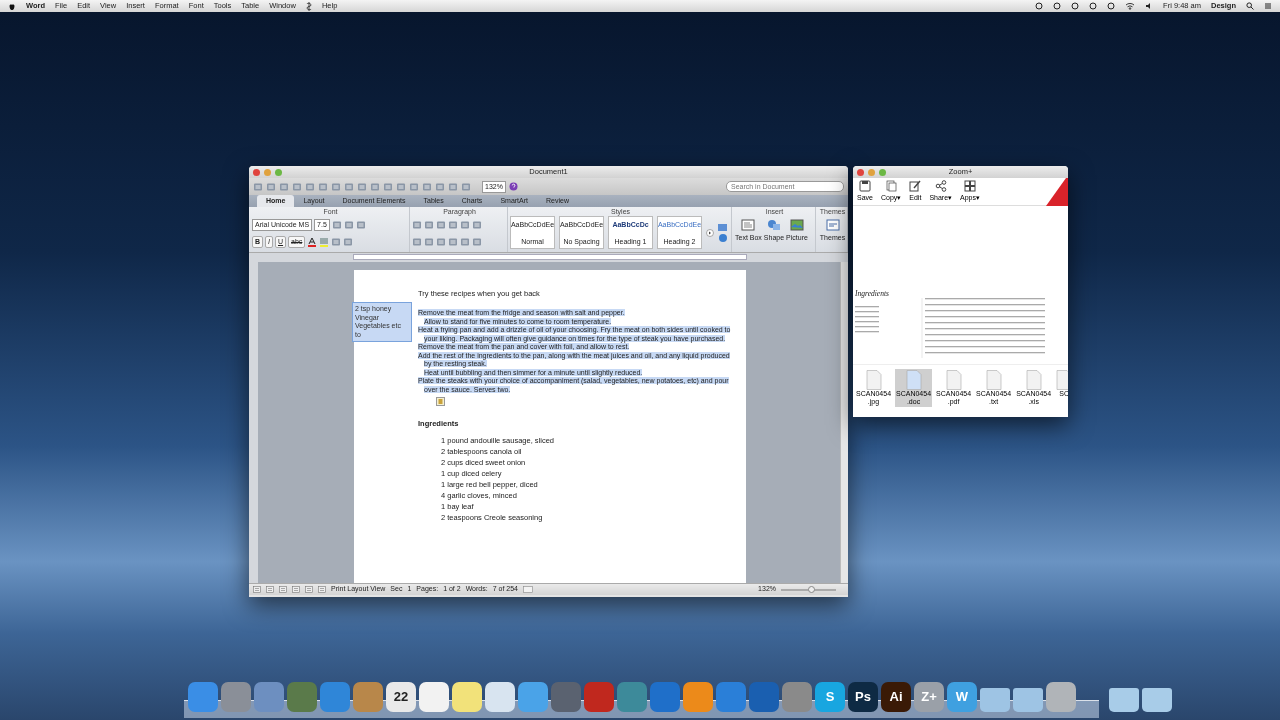 This screenshot has height=720, width=1280. Describe the element at coordinates (797, 225) in the screenshot. I see `picture-icon` at that location.